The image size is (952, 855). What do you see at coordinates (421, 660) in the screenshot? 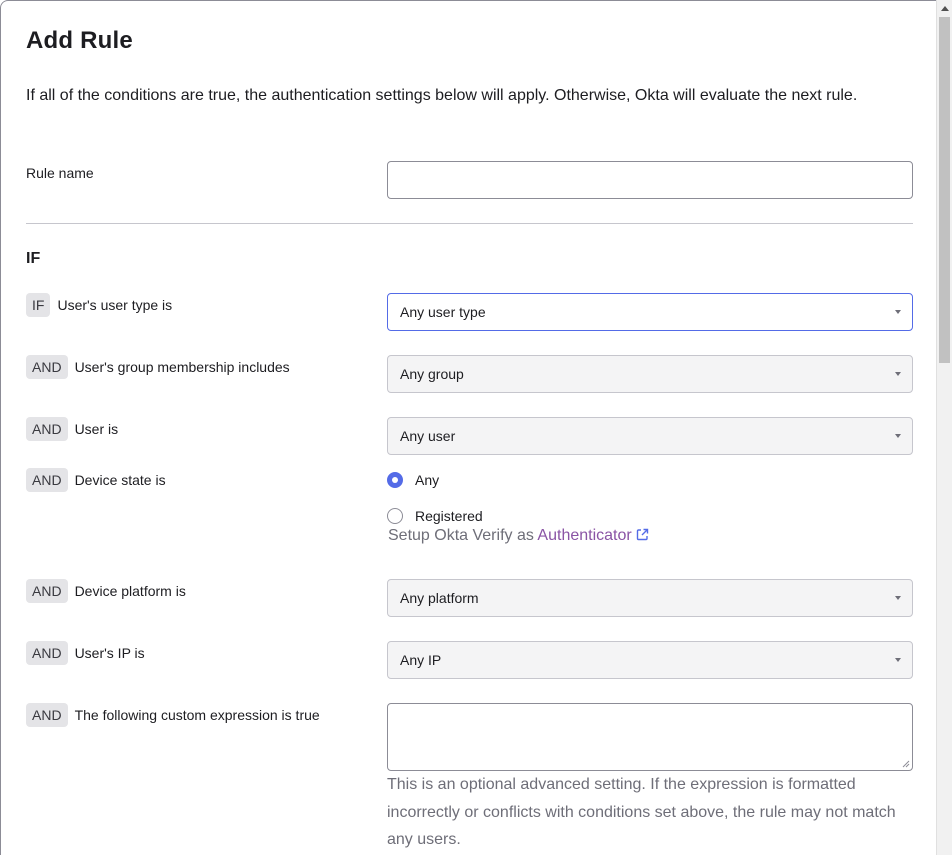
I see `select-value: Any IP` at bounding box center [421, 660].